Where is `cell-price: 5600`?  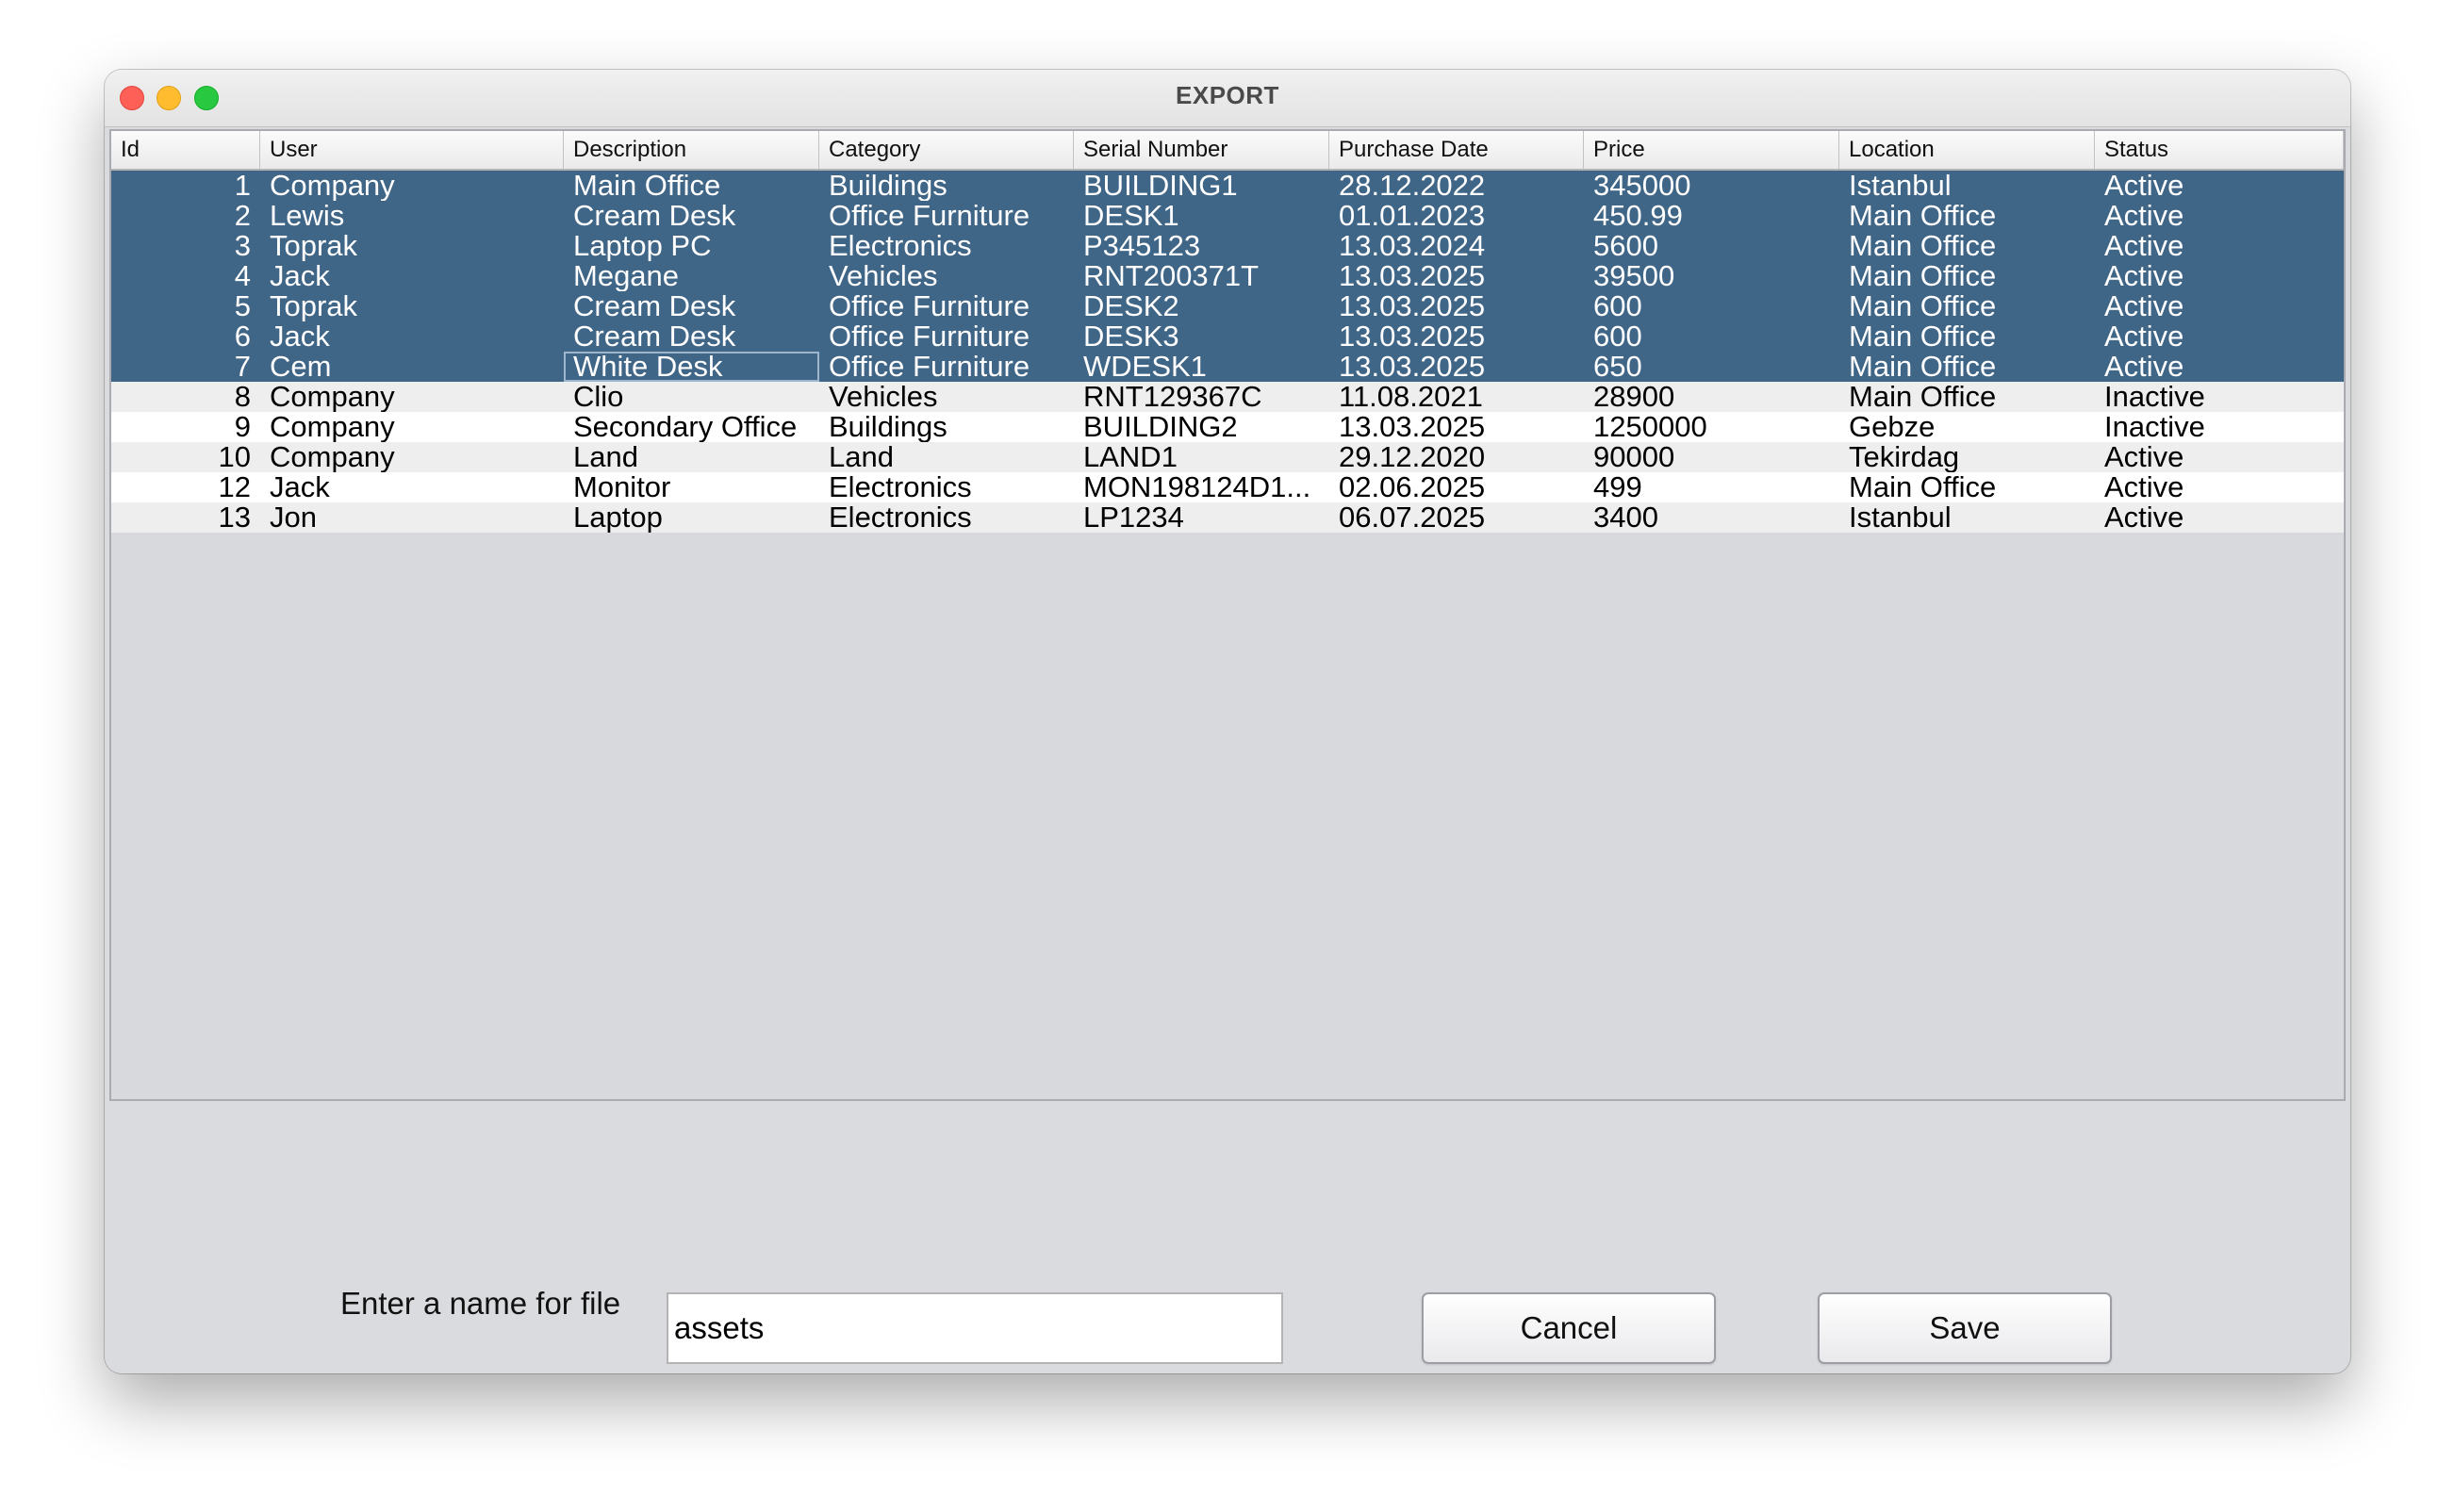 cell-price: 5600 is located at coordinates (1711, 246).